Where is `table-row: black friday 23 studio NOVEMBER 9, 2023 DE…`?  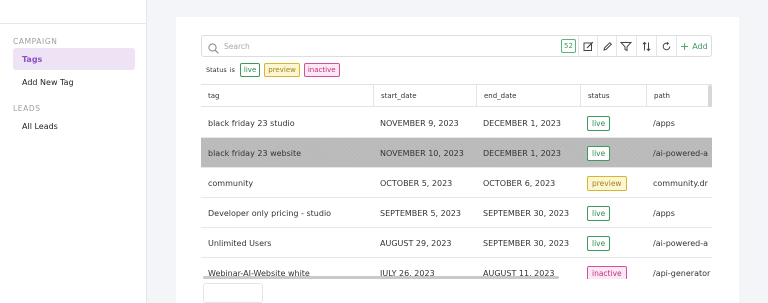 table-row: black friday 23 studio NOVEMBER 9, 2023 DE… is located at coordinates (456, 123).